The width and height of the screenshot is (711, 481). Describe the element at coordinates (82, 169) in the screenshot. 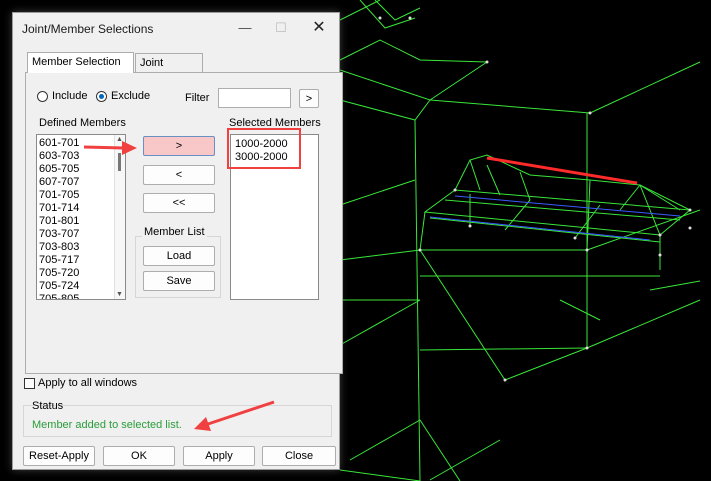

I see `list-item: 605-705` at that location.